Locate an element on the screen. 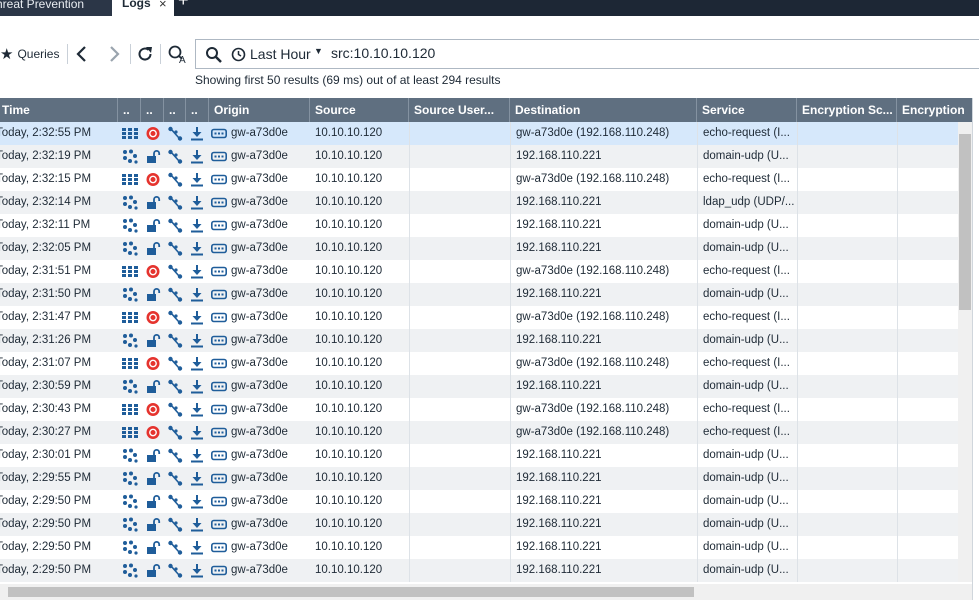  column-header-direction: .. is located at coordinates (197, 110).